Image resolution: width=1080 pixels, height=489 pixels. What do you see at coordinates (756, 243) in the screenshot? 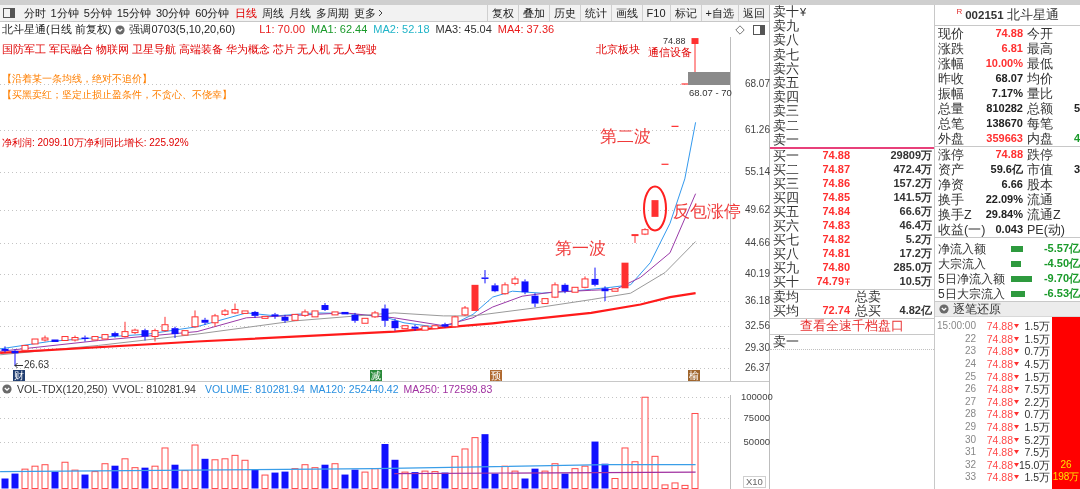
I see `axis-label: 44.66` at bounding box center [756, 243].